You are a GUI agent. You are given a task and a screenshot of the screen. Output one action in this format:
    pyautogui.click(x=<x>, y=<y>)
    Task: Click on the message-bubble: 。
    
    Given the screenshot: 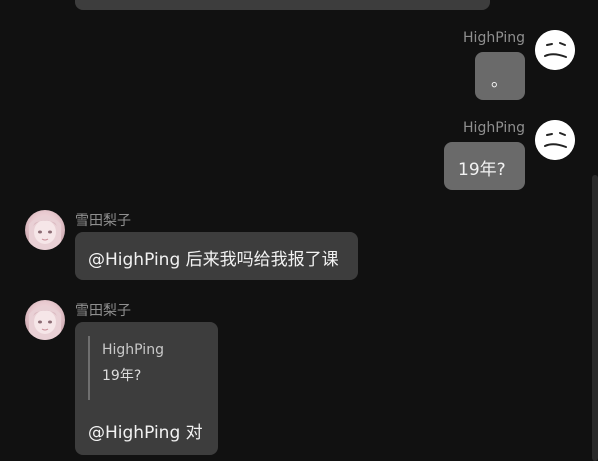 What is the action you would take?
    pyautogui.click(x=500, y=76)
    